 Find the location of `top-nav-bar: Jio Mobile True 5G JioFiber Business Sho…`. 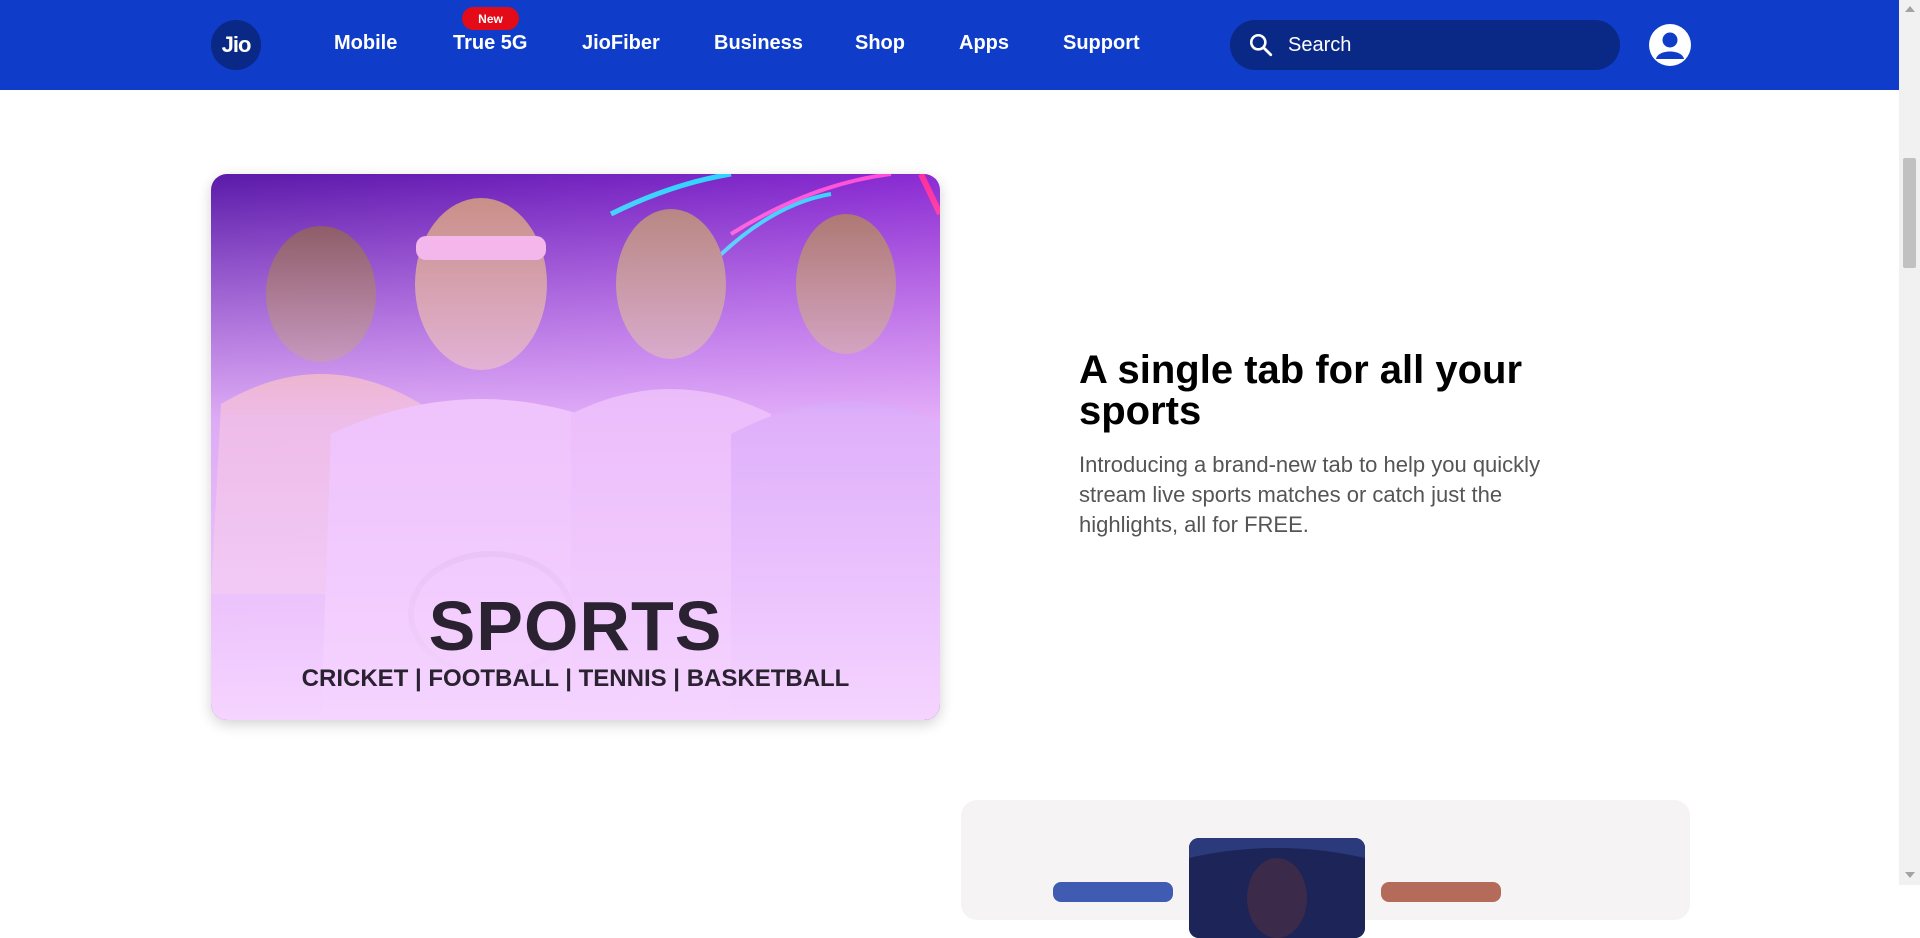

top-nav-bar: Jio Mobile True 5G JioFiber Business Sho… is located at coordinates (949, 45).